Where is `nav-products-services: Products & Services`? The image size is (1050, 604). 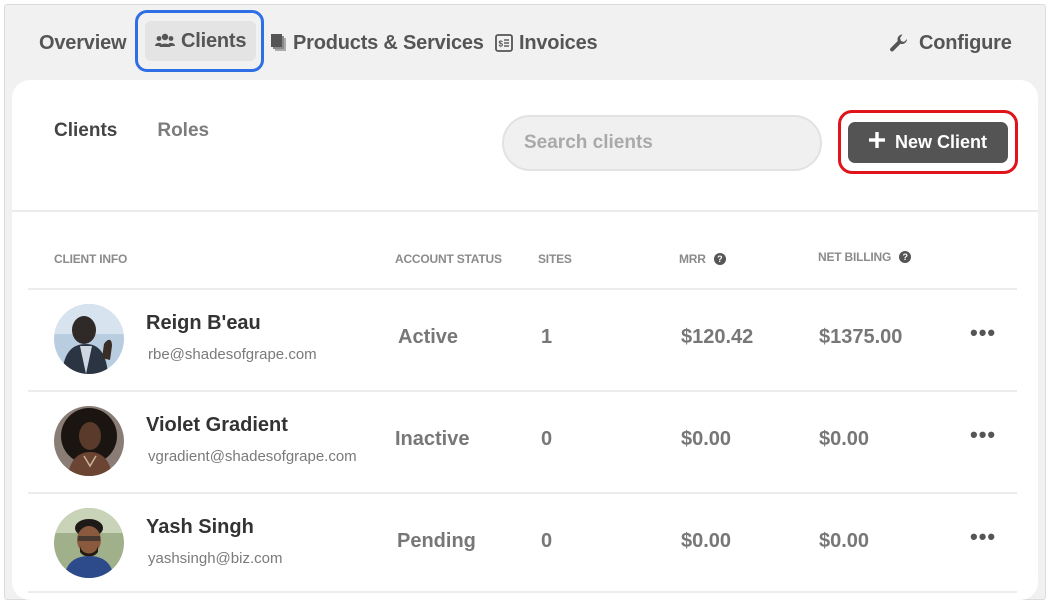 nav-products-services: Products & Services is located at coordinates (377, 43).